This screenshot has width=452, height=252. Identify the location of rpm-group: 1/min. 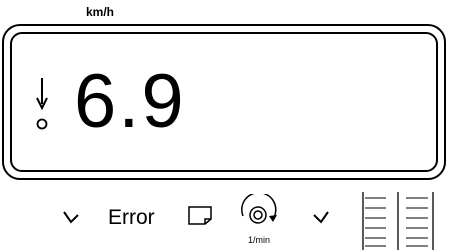
(261, 222).